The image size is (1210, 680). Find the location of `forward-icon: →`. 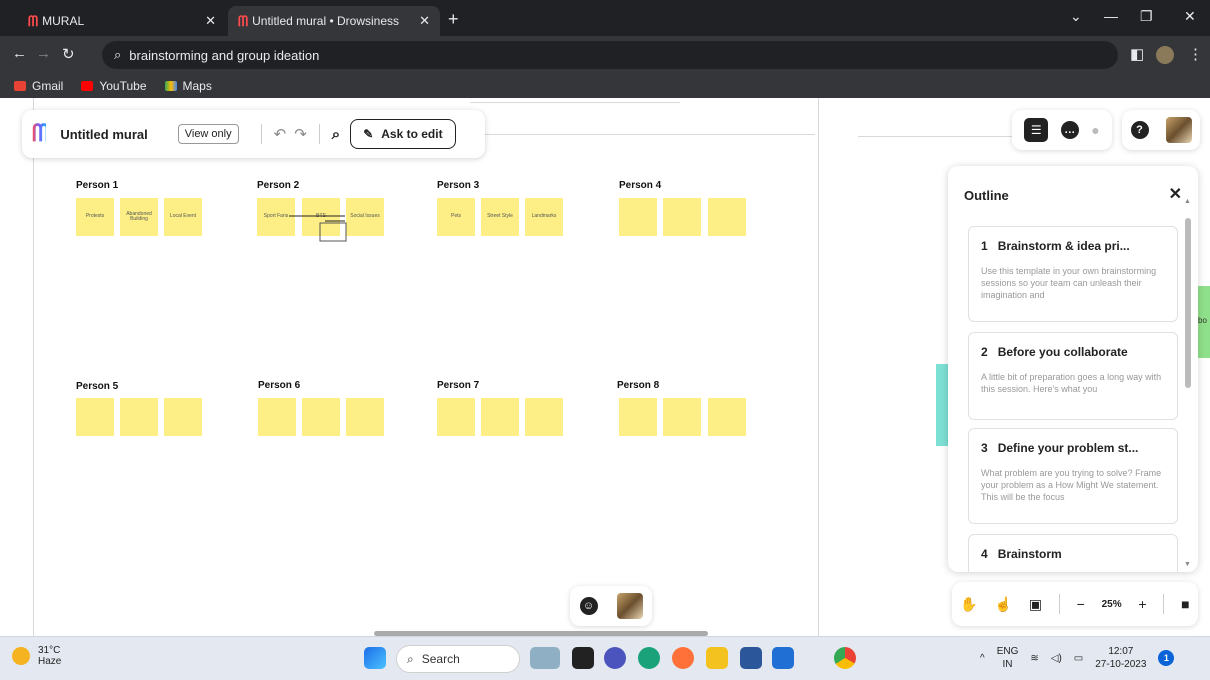

forward-icon: → is located at coordinates (43, 53).